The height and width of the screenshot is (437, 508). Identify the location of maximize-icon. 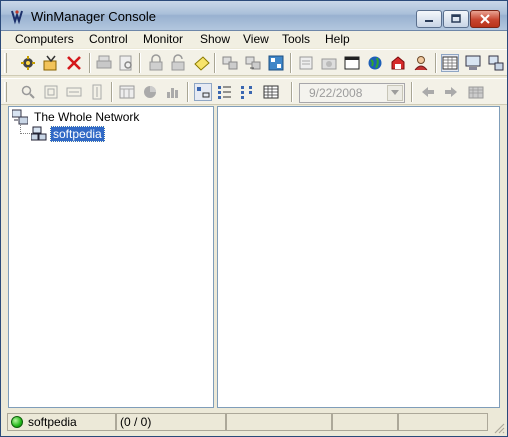
(456, 18).